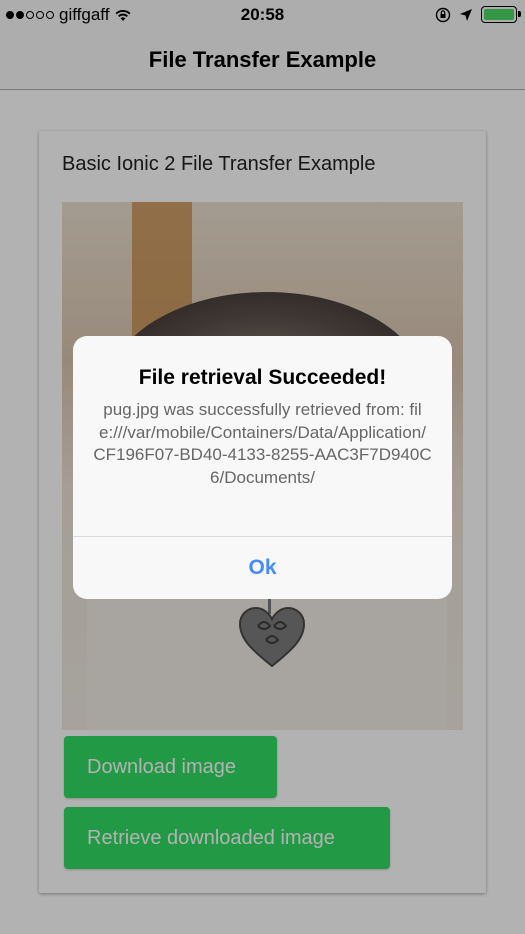 This screenshot has height=934, width=525. Describe the element at coordinates (262, 568) in the screenshot. I see `alert-ok-button: Ok` at that location.